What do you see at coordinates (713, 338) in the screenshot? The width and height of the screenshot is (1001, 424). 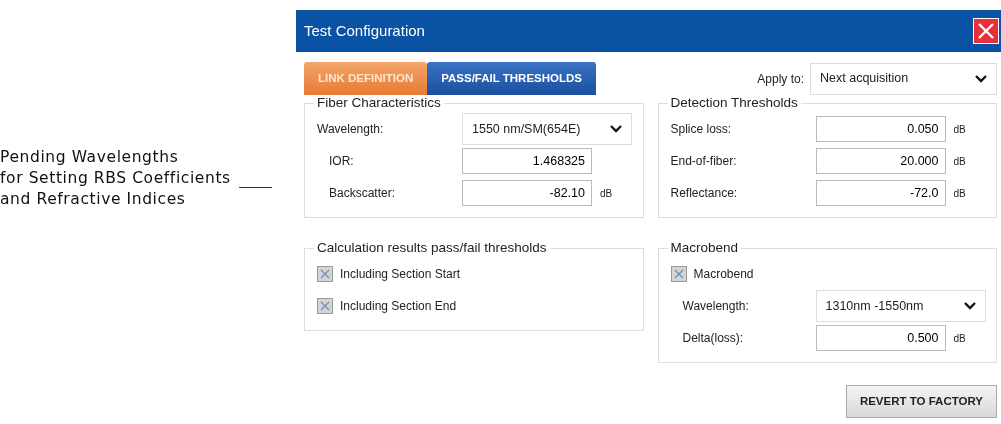 I see `field-label: Delta(loss):` at bounding box center [713, 338].